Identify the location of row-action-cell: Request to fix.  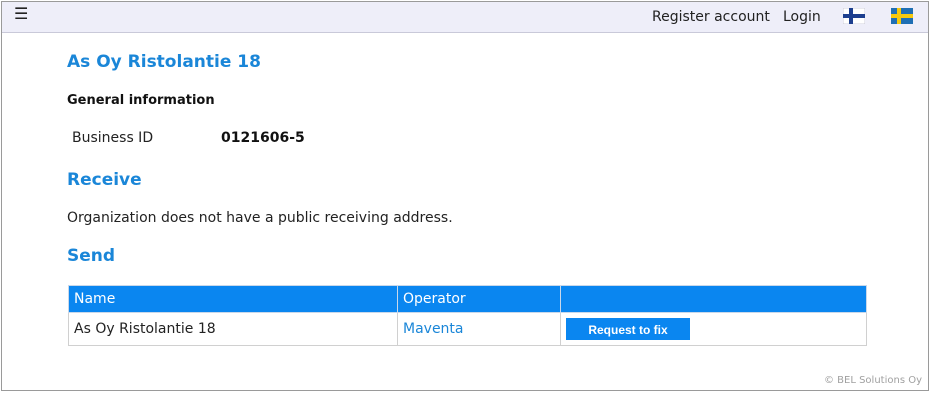
(713, 329).